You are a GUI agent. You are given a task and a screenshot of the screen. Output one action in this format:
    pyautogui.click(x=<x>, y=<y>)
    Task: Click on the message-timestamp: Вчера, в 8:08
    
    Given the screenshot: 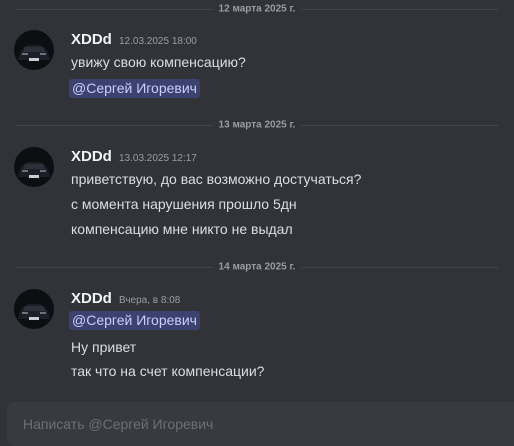 What is the action you would take?
    pyautogui.click(x=150, y=300)
    